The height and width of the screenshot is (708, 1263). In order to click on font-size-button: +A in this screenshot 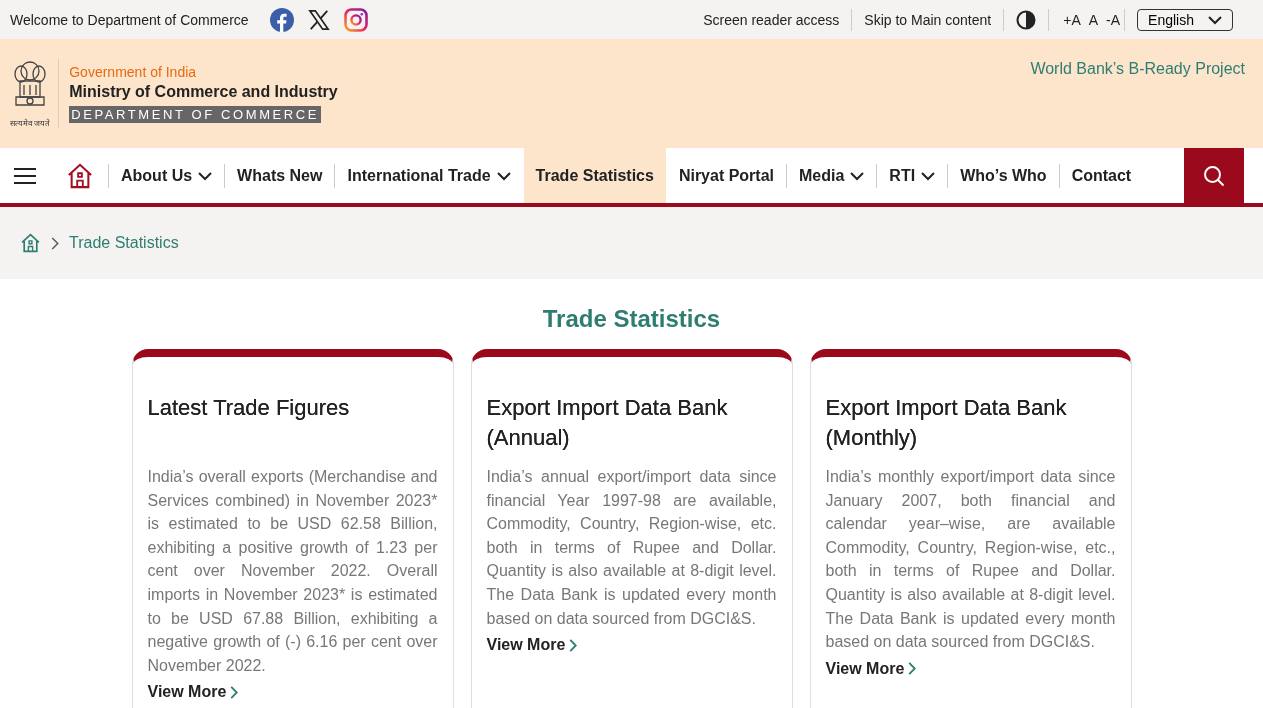, I will do `click(1072, 19)`.